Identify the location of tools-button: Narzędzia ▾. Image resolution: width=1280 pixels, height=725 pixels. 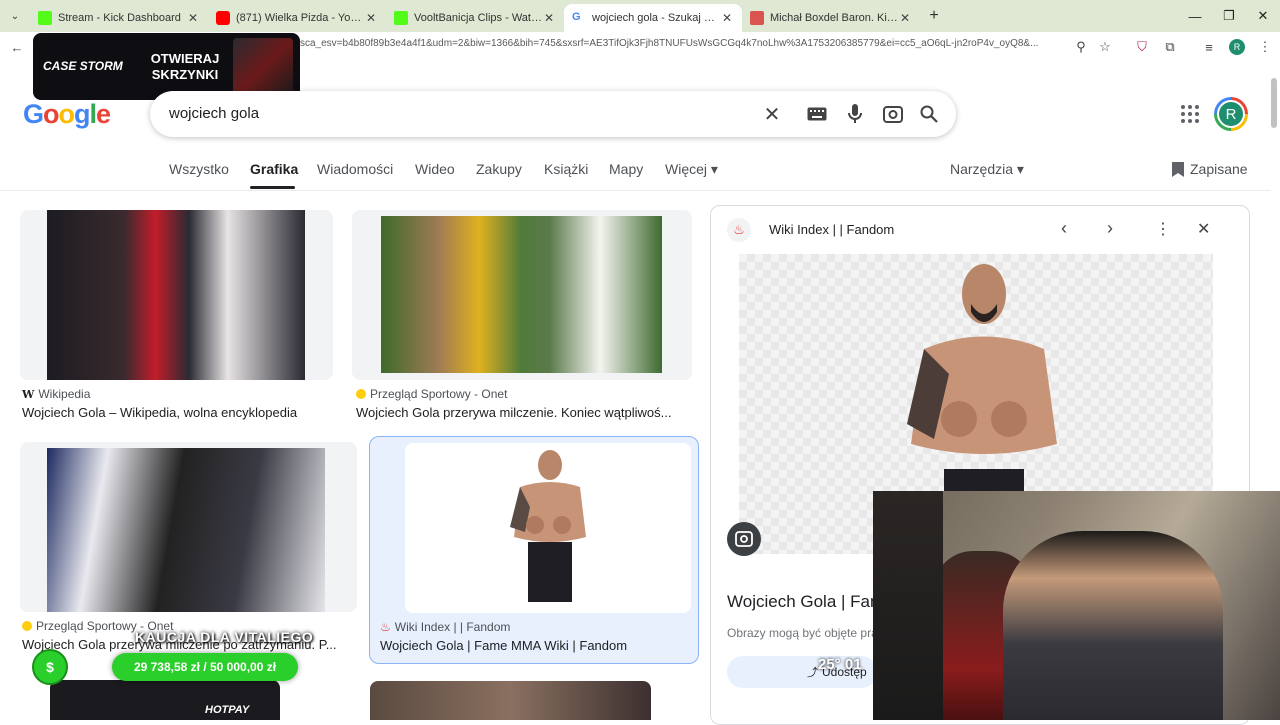
(987, 169).